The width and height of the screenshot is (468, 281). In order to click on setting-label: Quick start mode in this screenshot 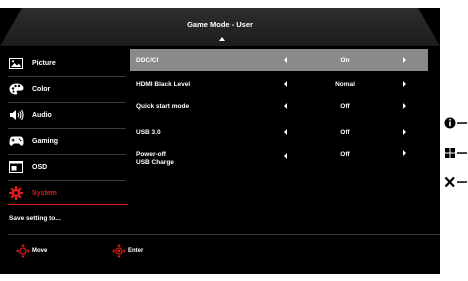, I will do `click(163, 106)`.